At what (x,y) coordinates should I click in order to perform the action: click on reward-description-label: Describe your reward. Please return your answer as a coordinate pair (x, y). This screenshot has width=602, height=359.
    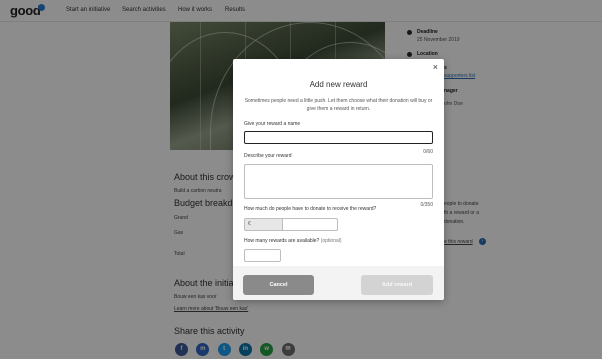
    Looking at the image, I should click on (268, 156).